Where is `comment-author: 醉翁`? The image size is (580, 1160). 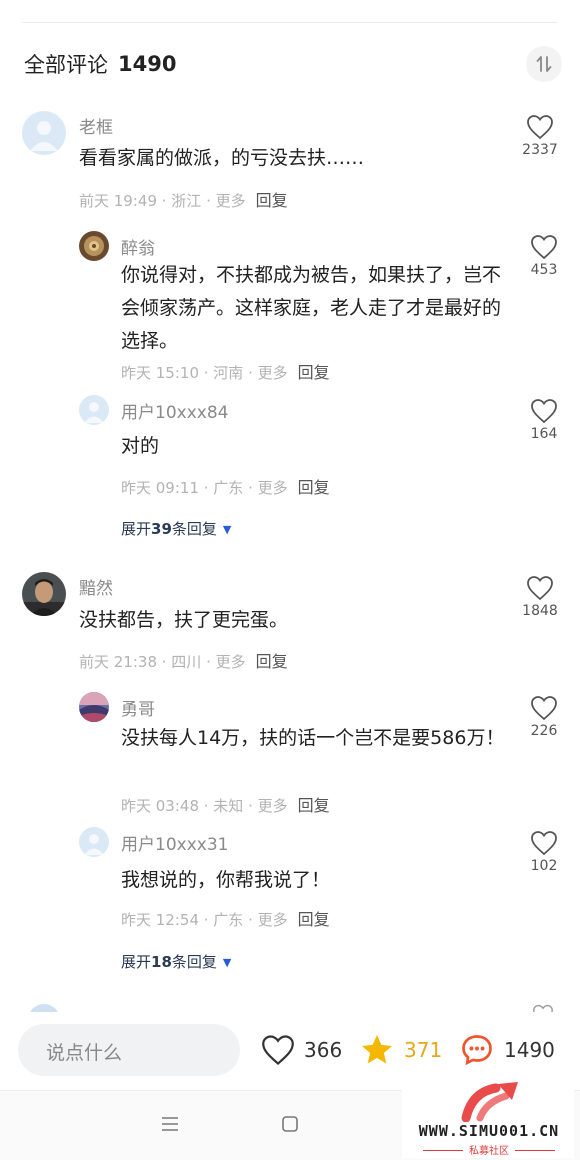 comment-author: 醉翁 is located at coordinates (138, 246).